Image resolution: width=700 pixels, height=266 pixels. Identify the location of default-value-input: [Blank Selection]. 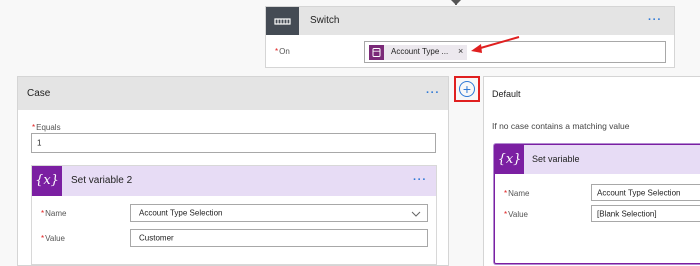
(645, 213).